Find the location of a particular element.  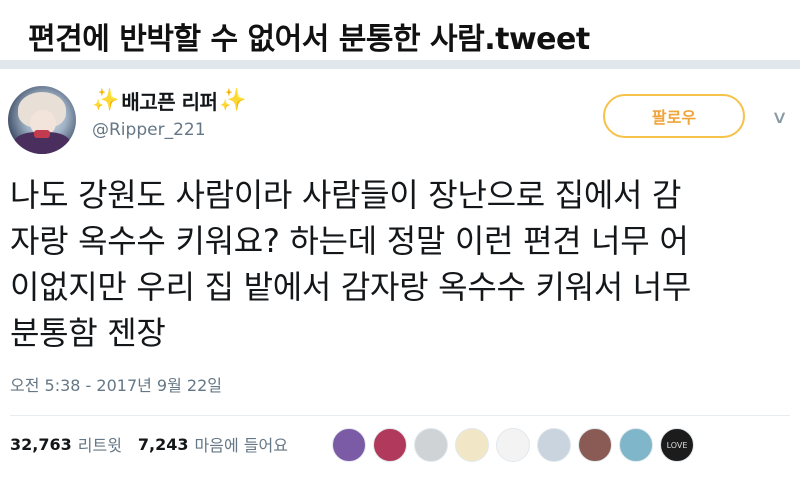

avatar-bow is located at coordinates (42, 134).